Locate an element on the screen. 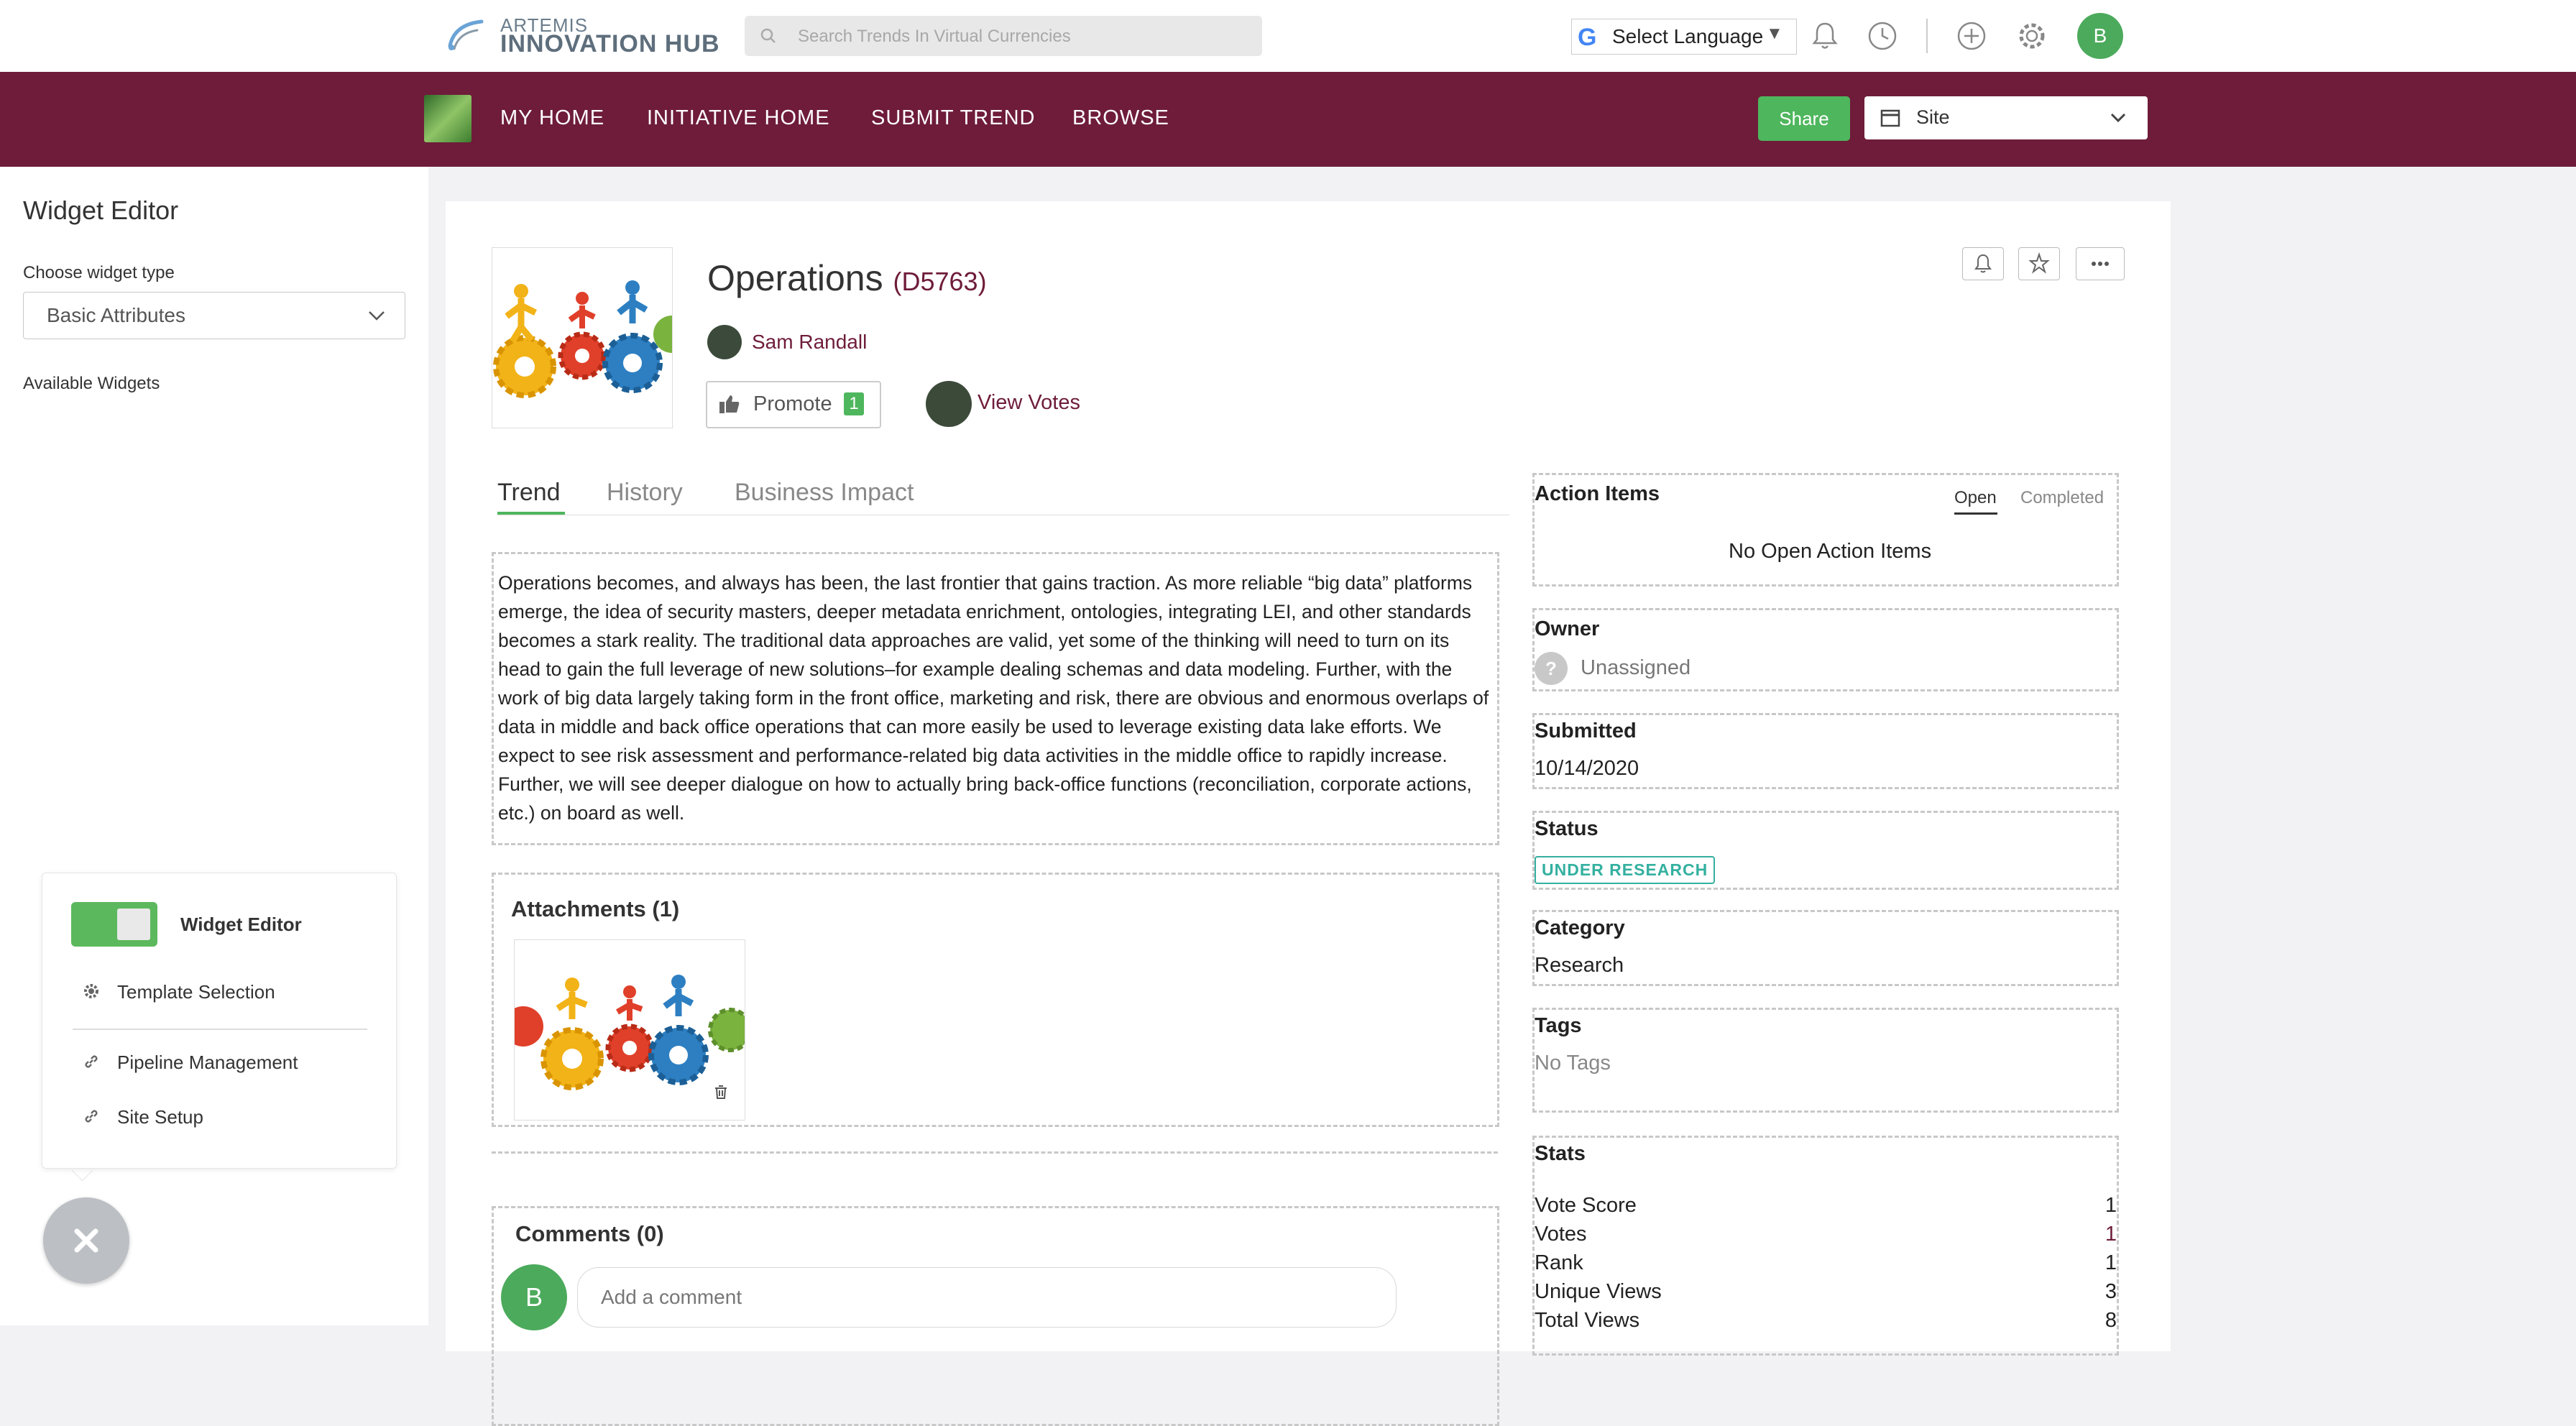  trend-image is located at coordinates (582, 337).